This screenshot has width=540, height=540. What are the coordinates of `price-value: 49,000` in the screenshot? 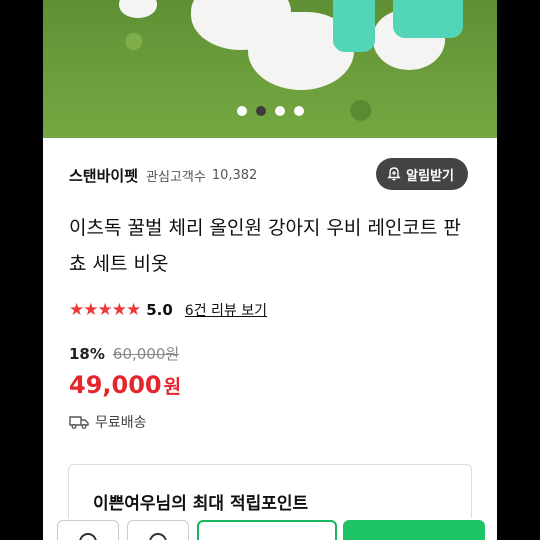 It's located at (115, 385).